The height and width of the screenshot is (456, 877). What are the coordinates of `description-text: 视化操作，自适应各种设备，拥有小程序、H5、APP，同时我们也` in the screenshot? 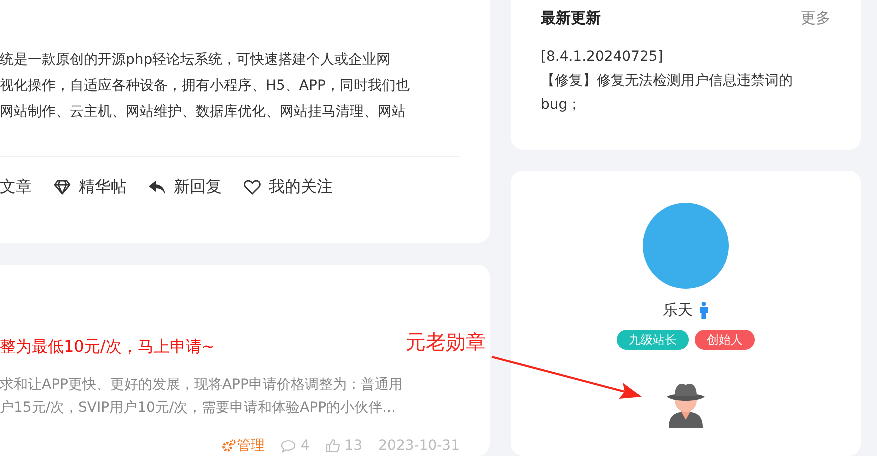 It's located at (205, 86).